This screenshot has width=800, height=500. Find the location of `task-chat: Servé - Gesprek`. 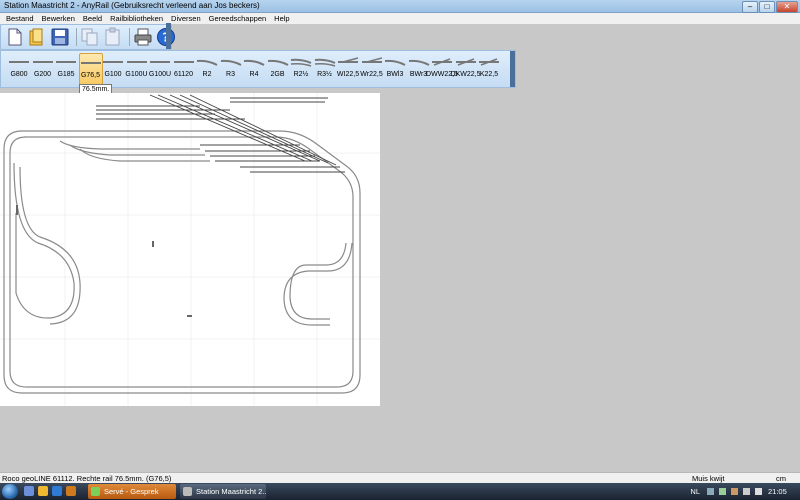

task-chat: Servé - Gesprek is located at coordinates (132, 491).